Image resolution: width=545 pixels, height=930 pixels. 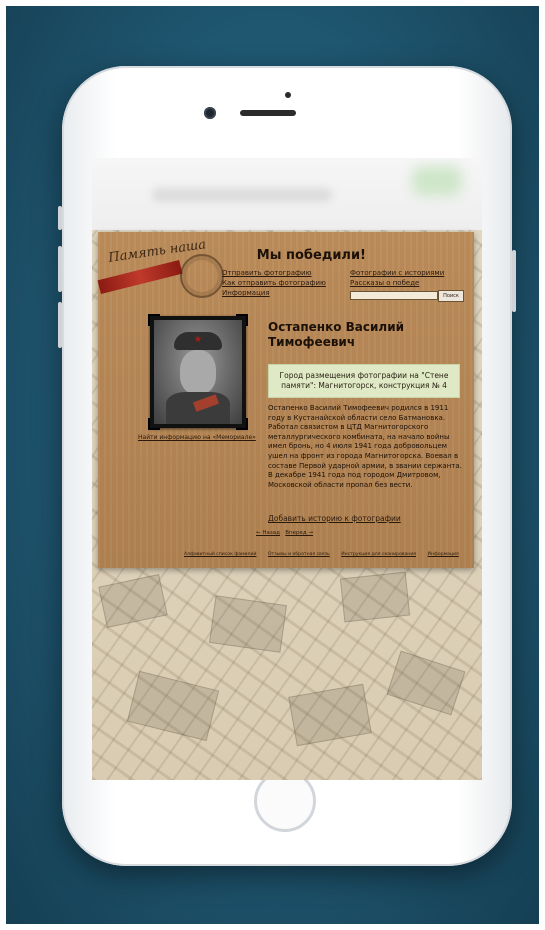 I want to click on soldier-photo, so click(x=198, y=372).